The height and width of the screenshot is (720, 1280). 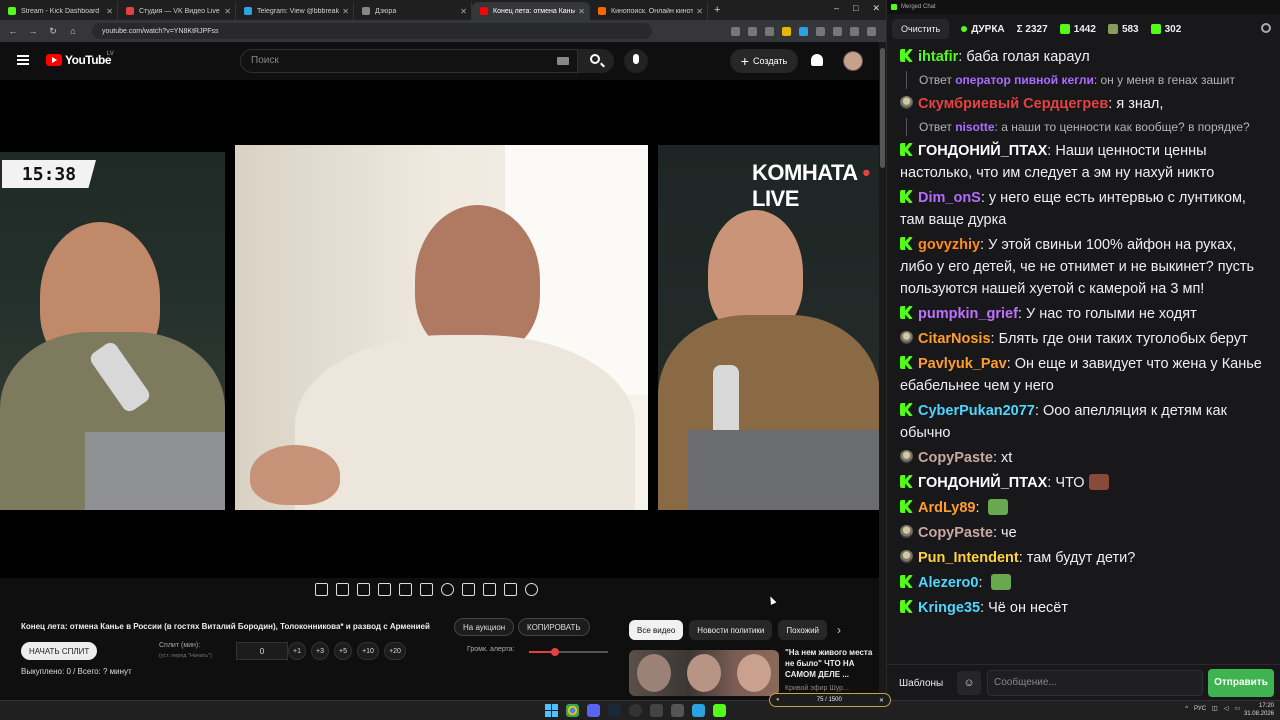 What do you see at coordinates (656, 630) in the screenshot?
I see `filter-chip: Все видео` at bounding box center [656, 630].